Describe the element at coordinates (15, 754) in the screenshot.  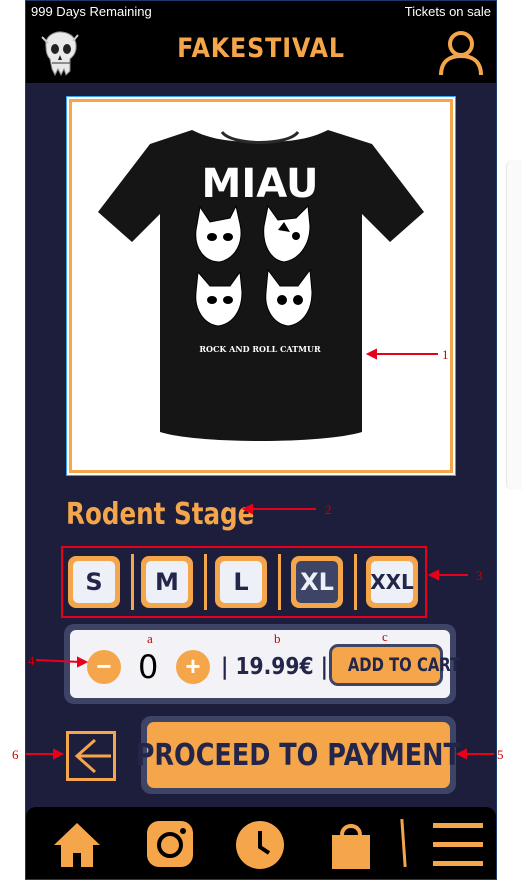
I see `annotation-6: 6` at that location.